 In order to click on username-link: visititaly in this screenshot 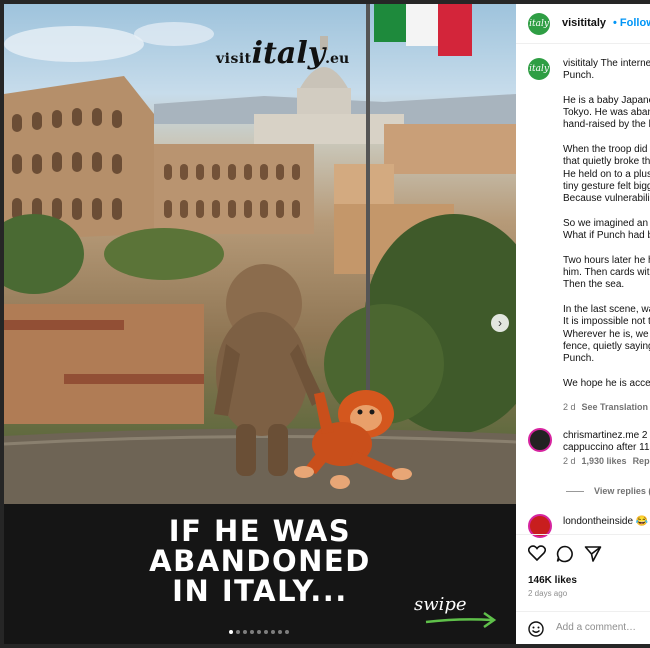, I will do `click(584, 23)`.